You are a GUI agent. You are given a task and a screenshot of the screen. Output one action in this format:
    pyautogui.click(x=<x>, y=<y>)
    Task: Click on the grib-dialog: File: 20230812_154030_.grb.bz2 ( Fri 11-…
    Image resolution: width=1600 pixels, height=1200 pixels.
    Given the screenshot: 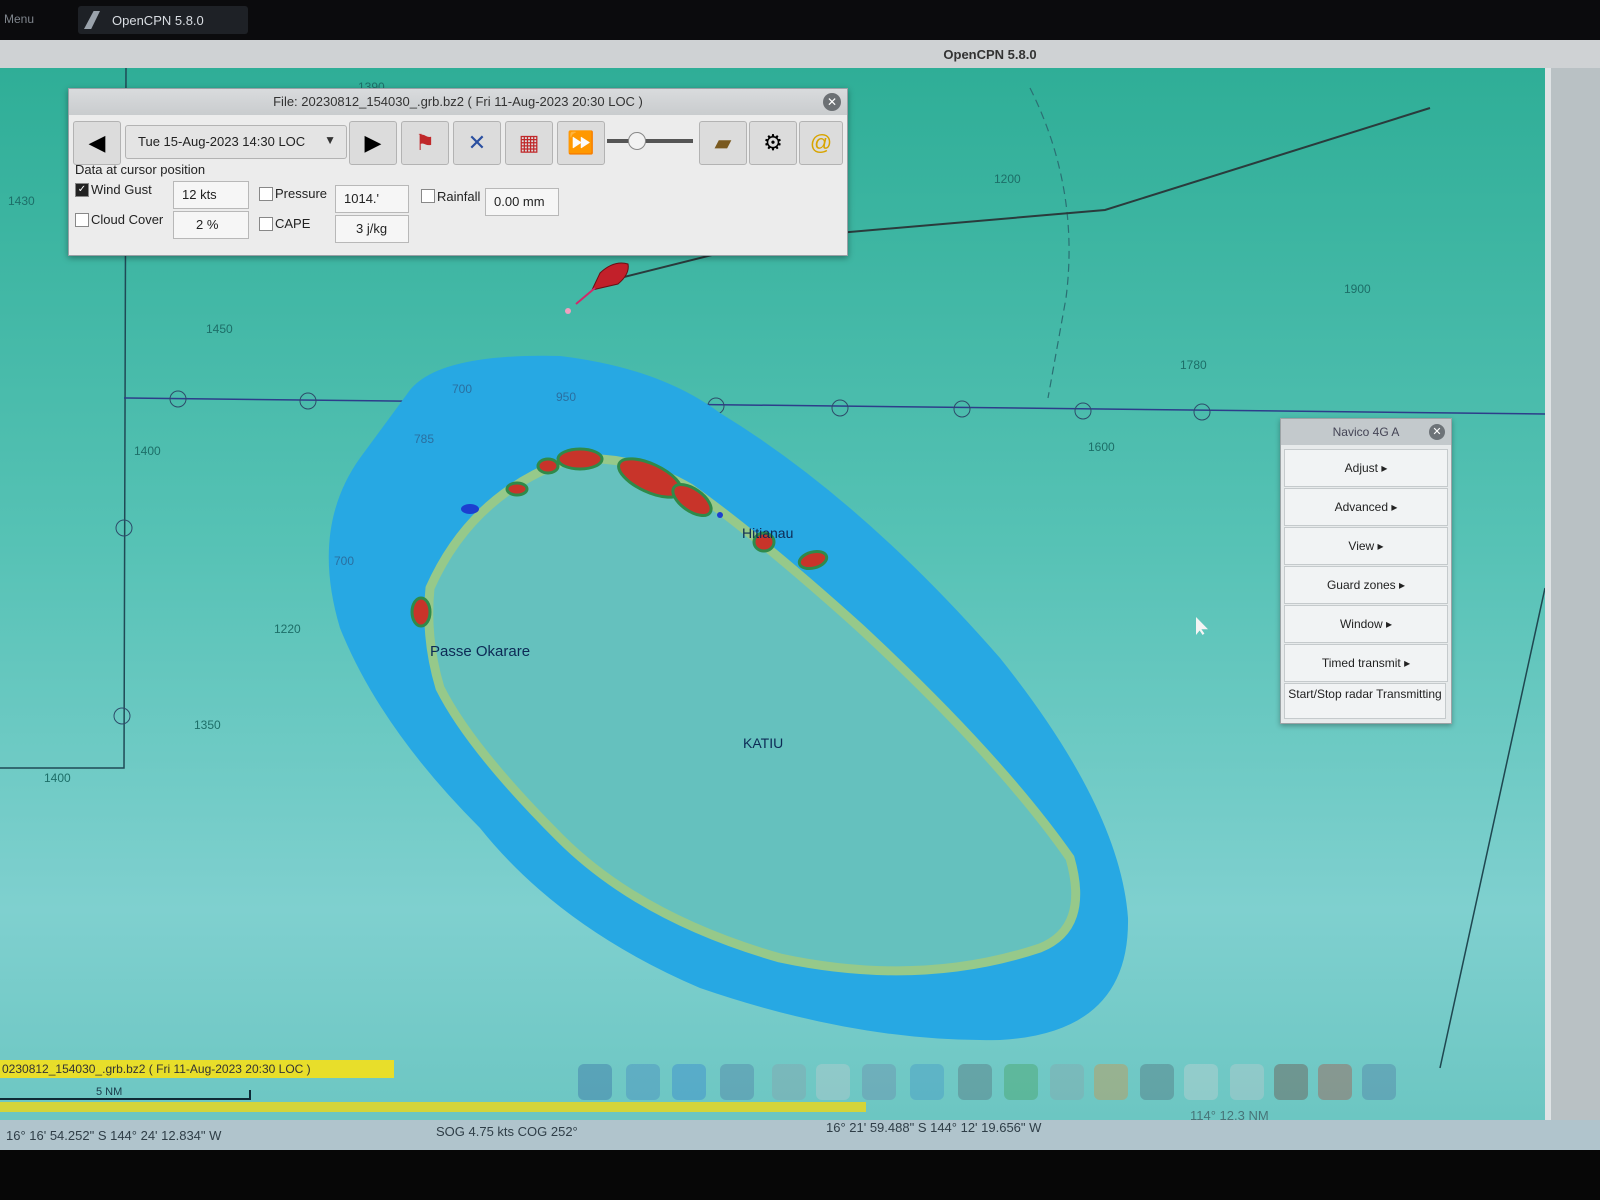 What is the action you would take?
    pyautogui.click(x=458, y=172)
    